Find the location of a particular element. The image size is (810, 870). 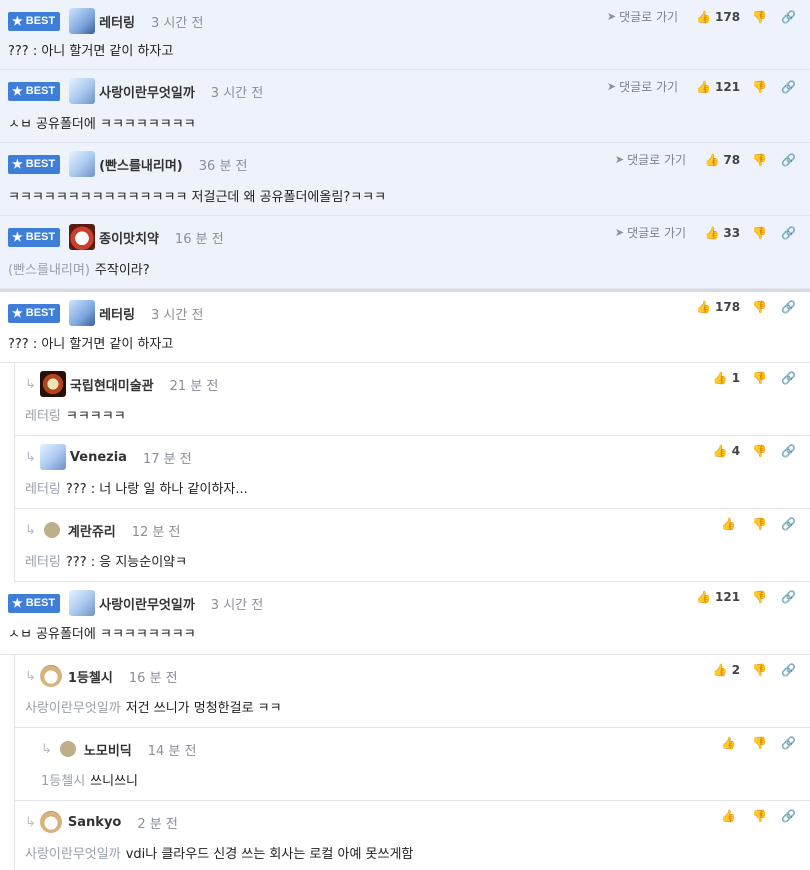

comment-text: (빤스를내리며) 주작이라? is located at coordinates (79, 270).